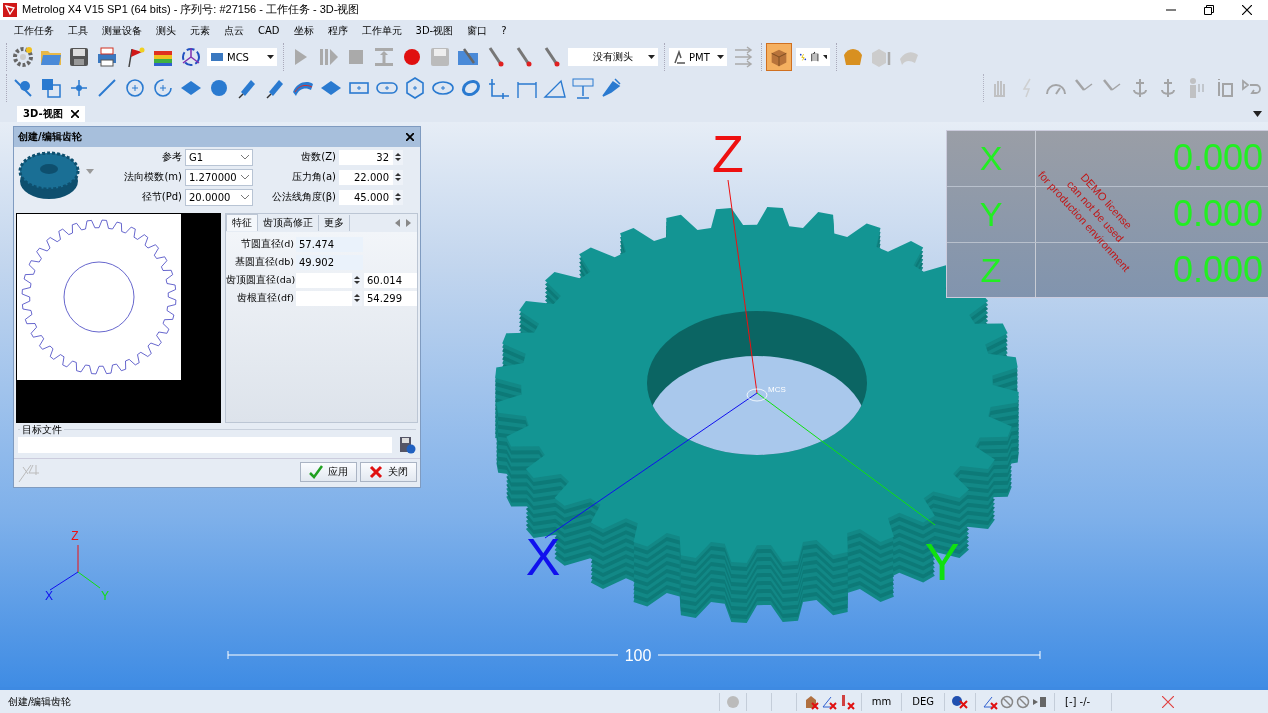 This screenshot has width=1268, height=713. What do you see at coordinates (200, 30) in the screenshot?
I see `menu-item: 元素` at bounding box center [200, 30].